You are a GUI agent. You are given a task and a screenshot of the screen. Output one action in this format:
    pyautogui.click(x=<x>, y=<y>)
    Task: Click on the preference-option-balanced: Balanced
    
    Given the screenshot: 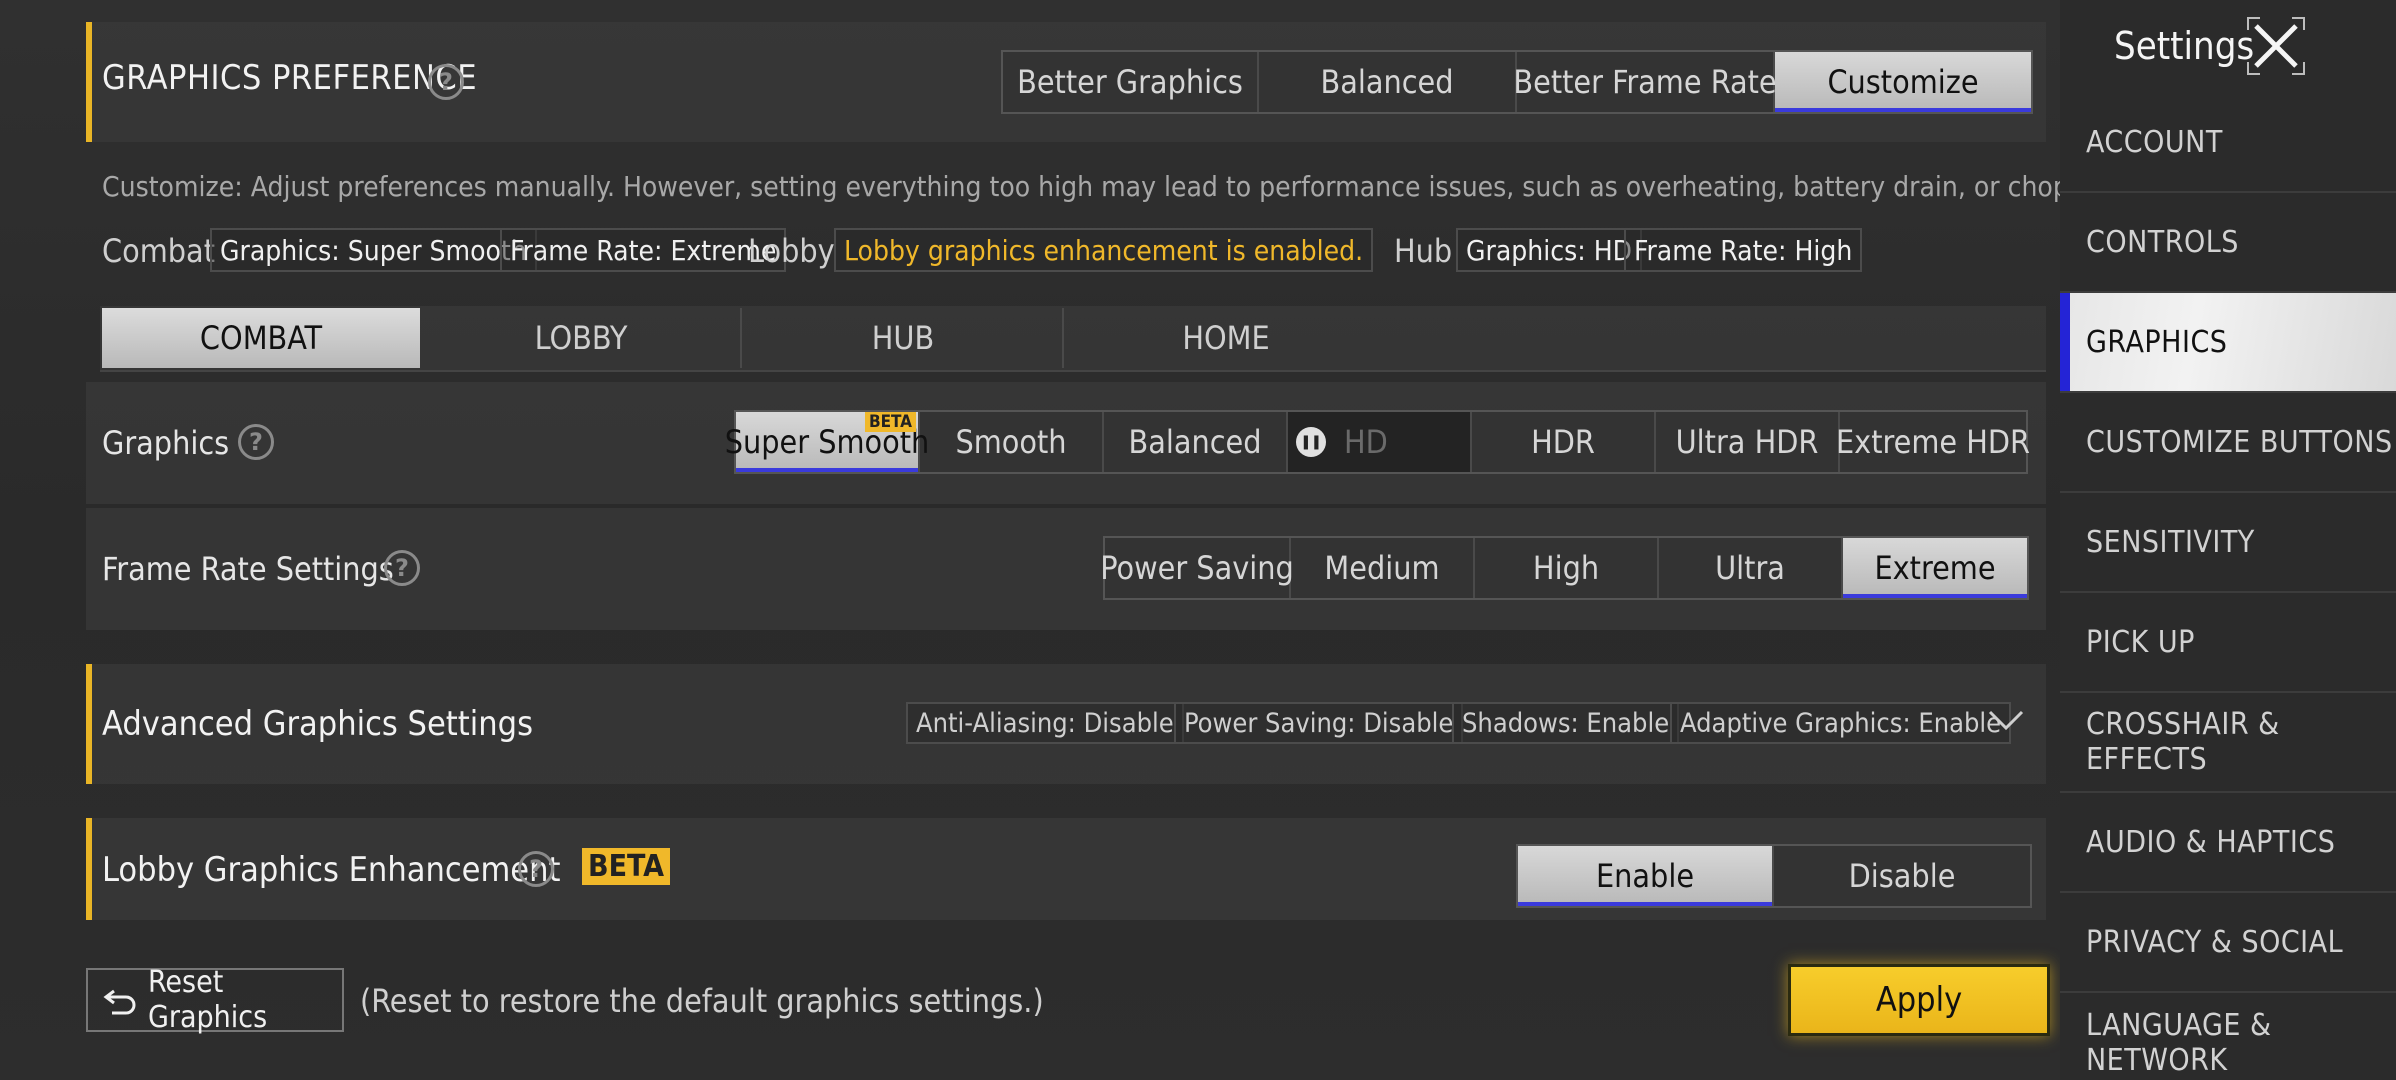 What is the action you would take?
    pyautogui.click(x=1388, y=82)
    